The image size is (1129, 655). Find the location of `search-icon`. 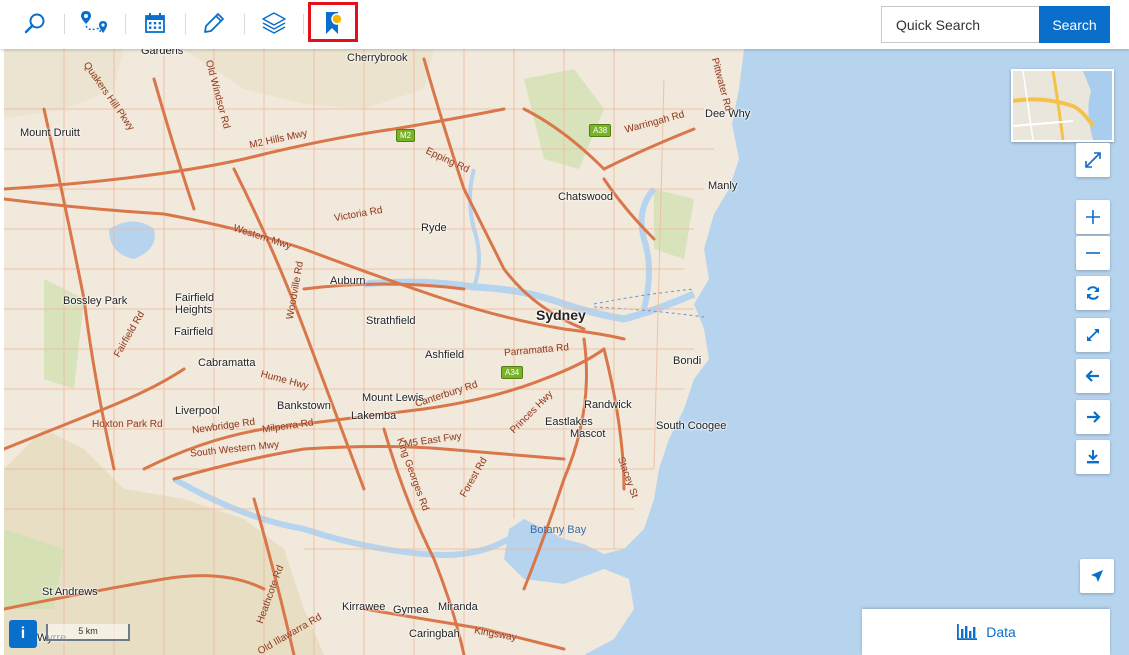

search-icon is located at coordinates (34, 23).